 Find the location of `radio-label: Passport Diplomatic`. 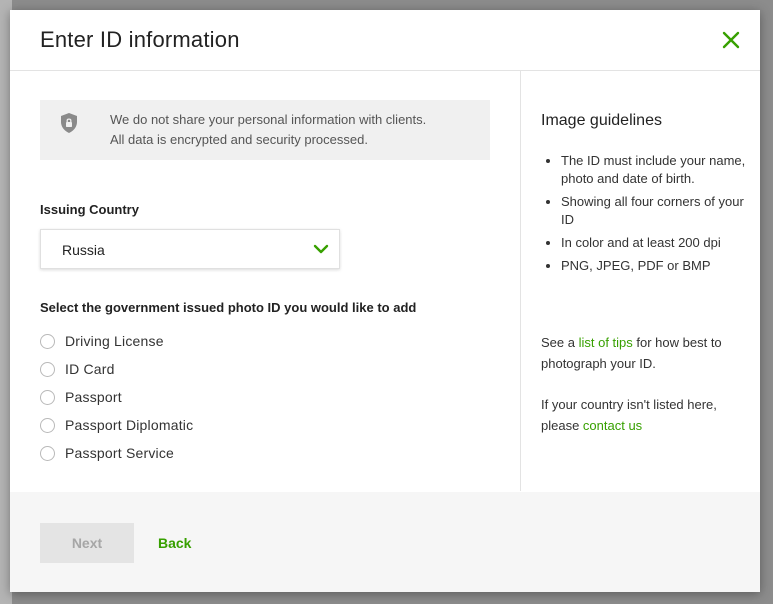

radio-label: Passport Diplomatic is located at coordinates (129, 425).